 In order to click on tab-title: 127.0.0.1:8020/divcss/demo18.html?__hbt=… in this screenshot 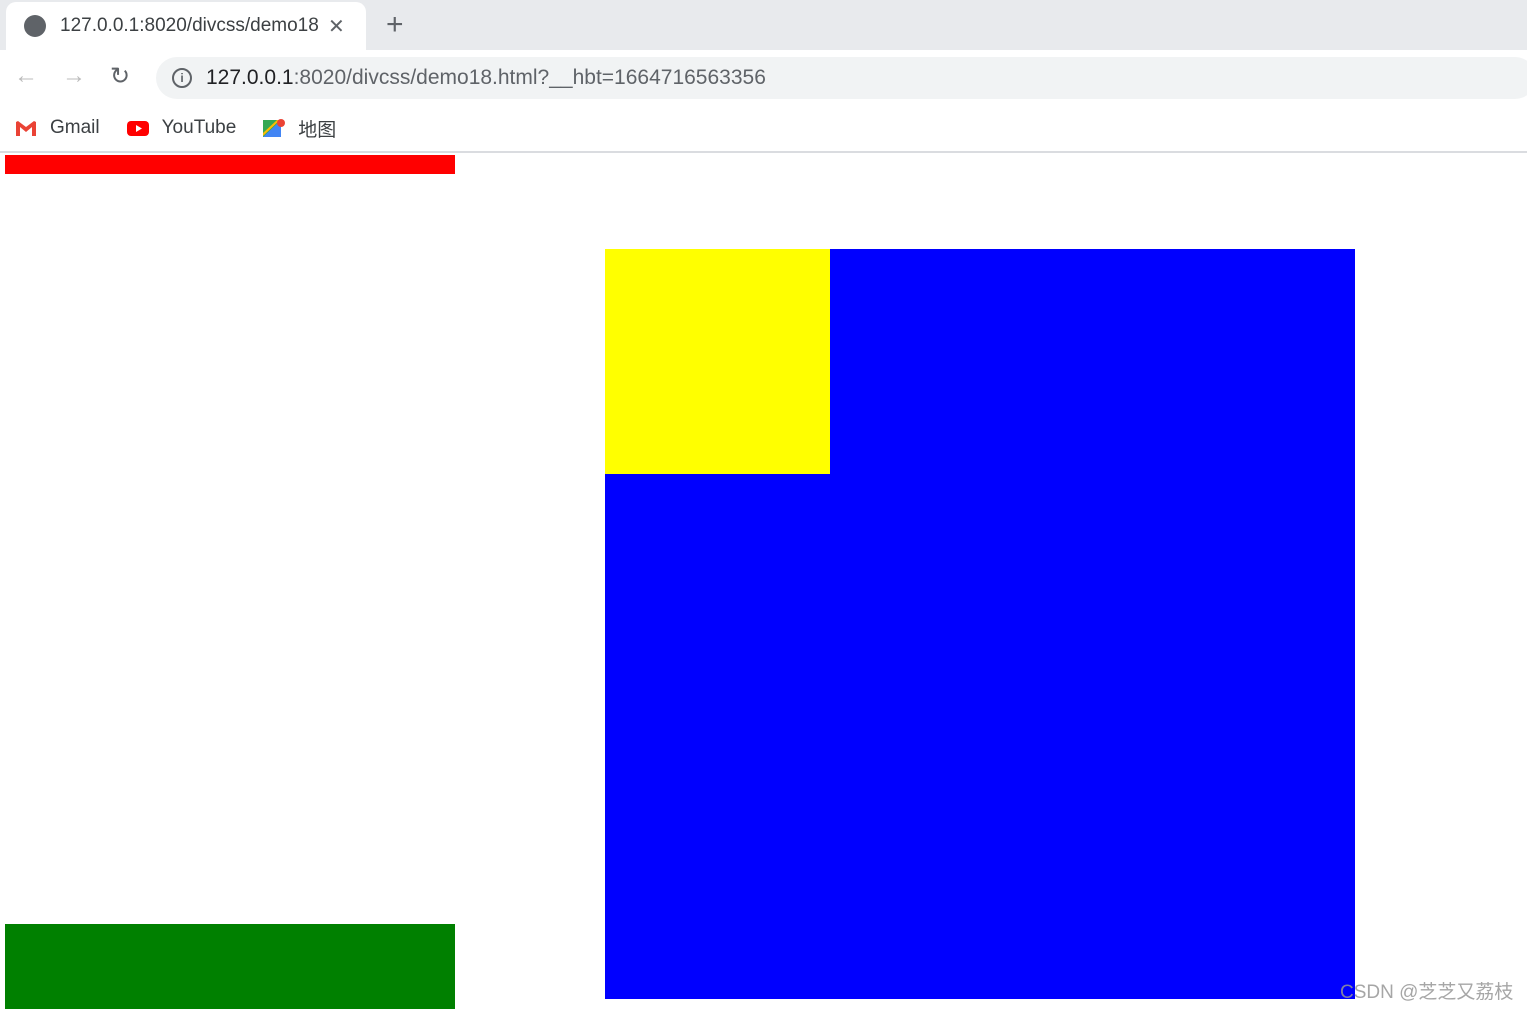, I will do `click(189, 25)`.